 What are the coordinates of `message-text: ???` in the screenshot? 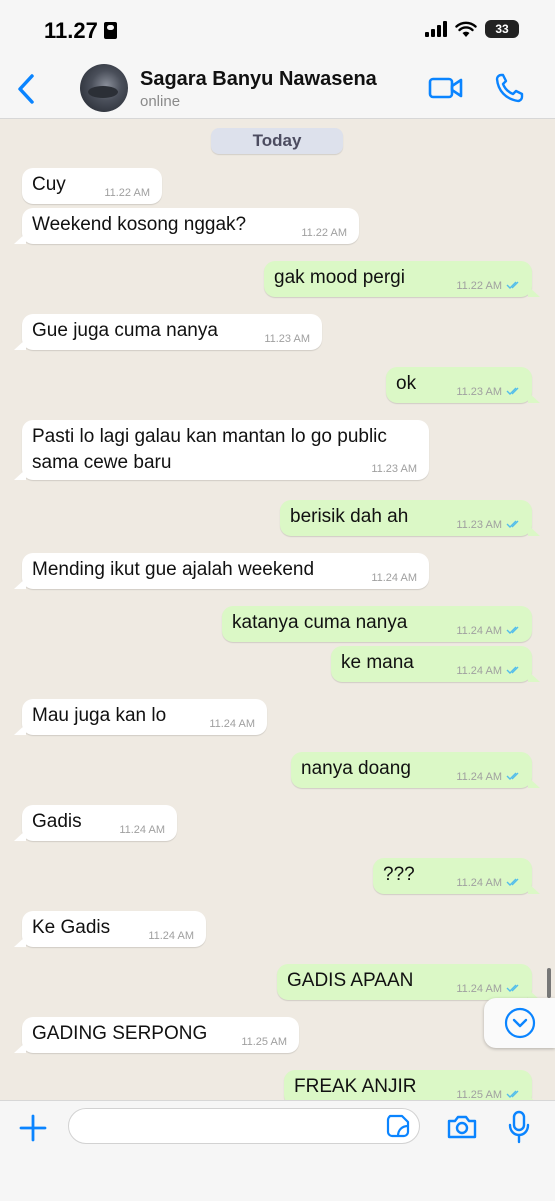 It's located at (399, 874).